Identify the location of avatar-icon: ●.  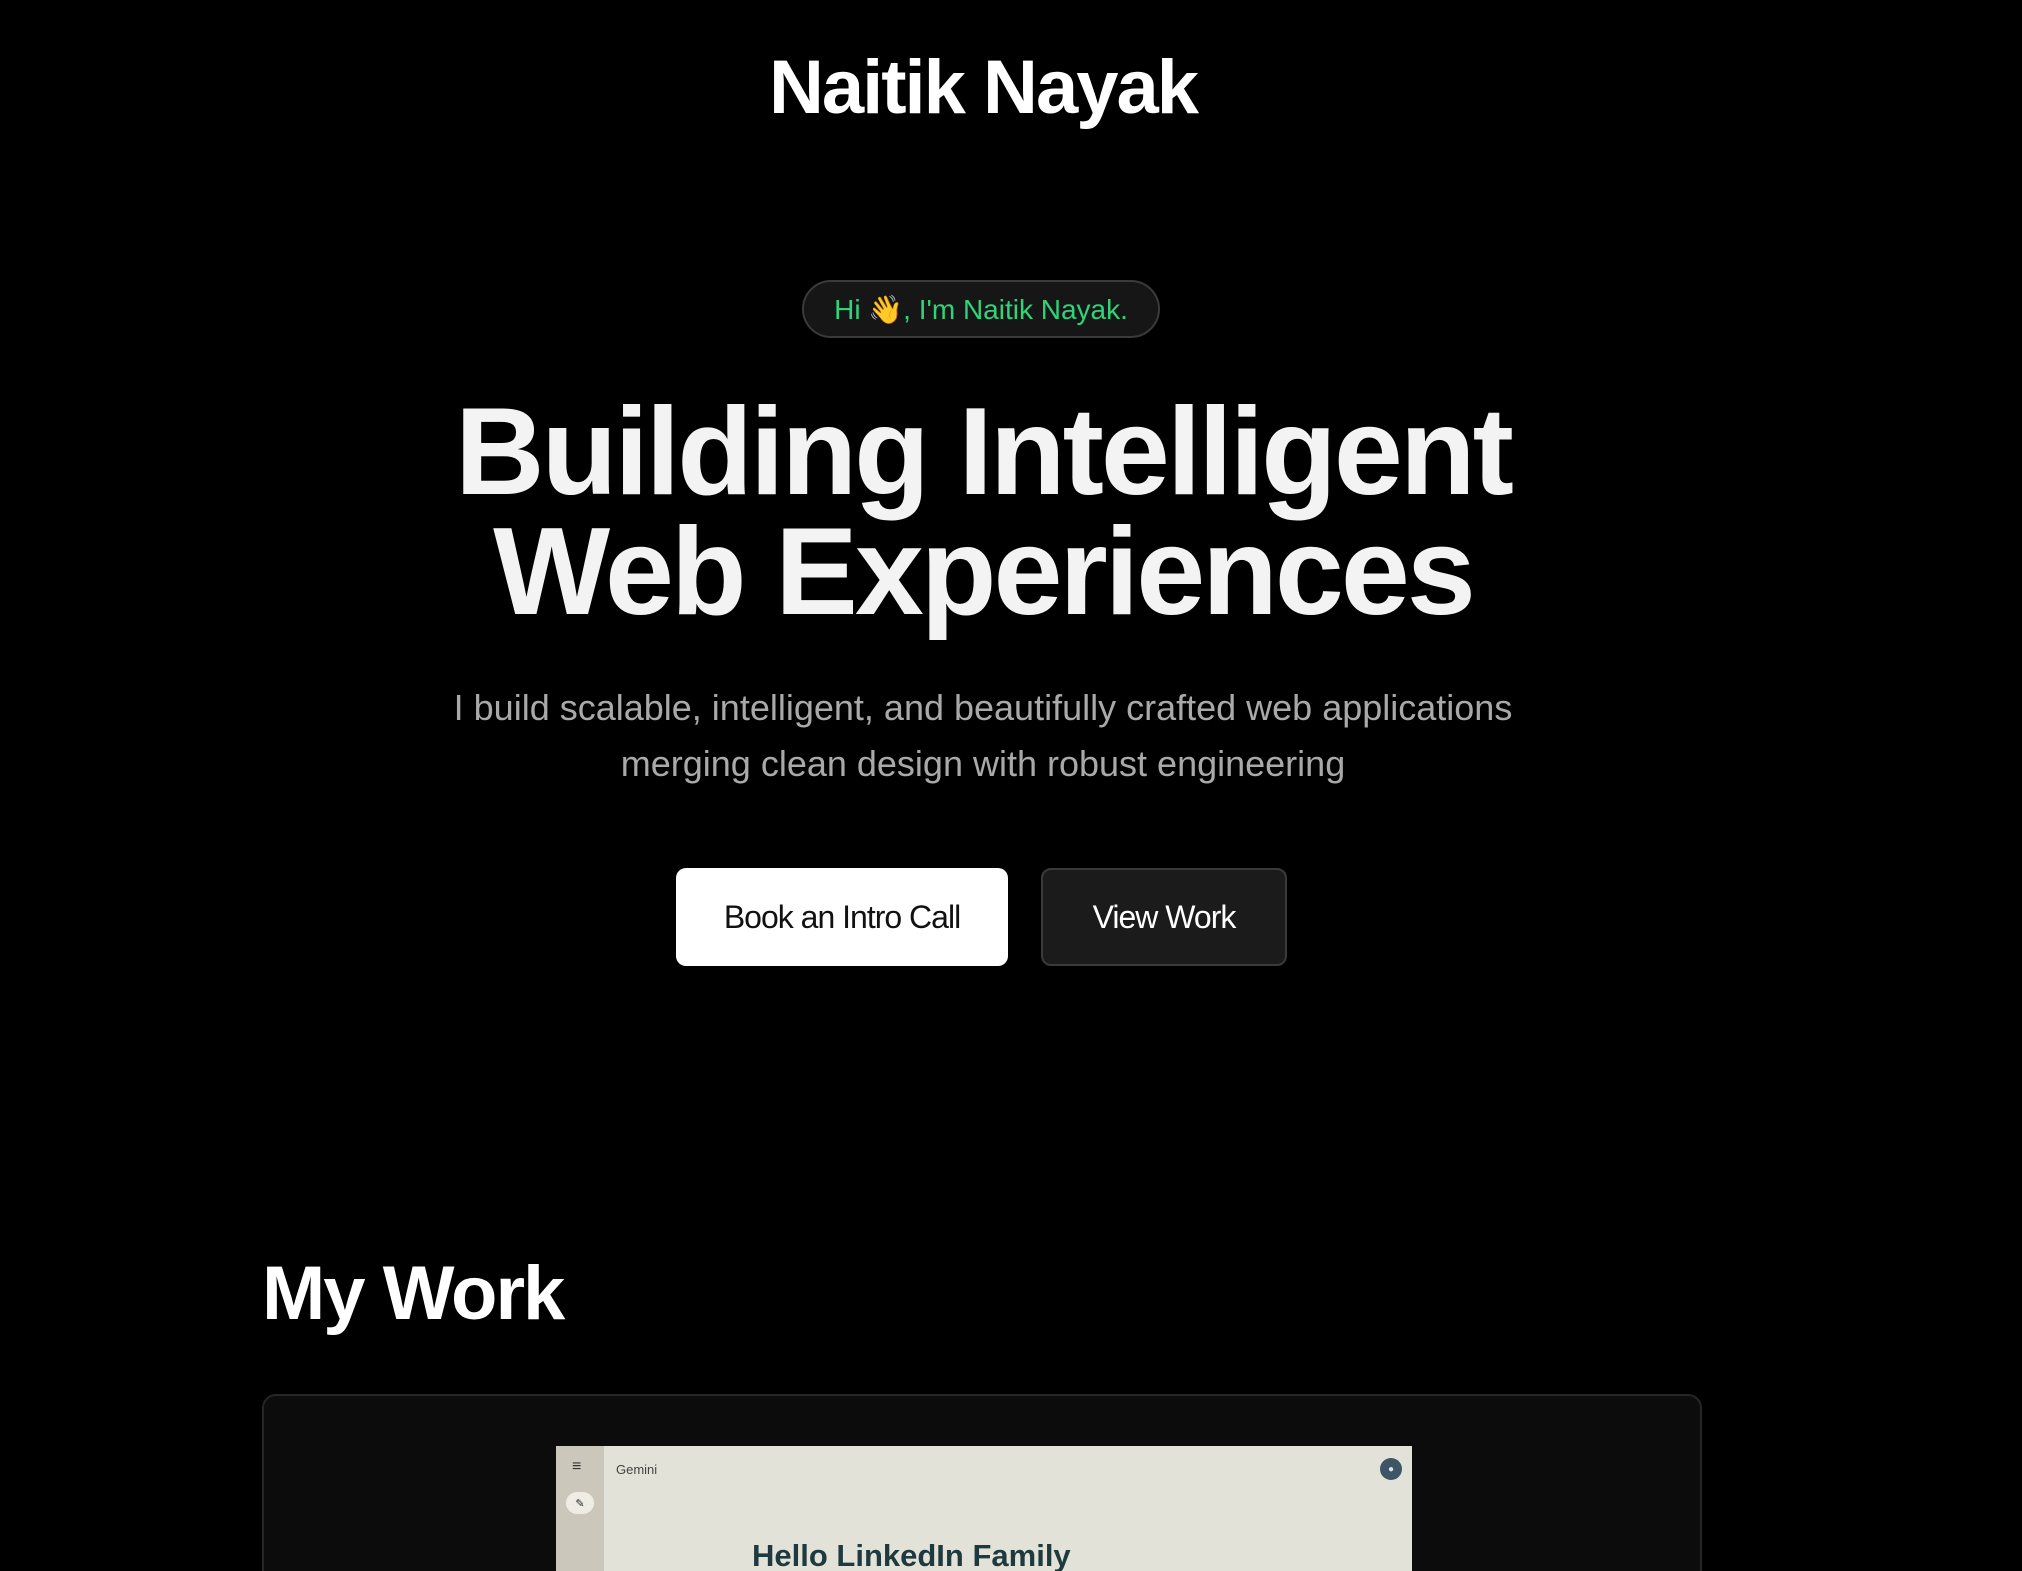
(1391, 1469).